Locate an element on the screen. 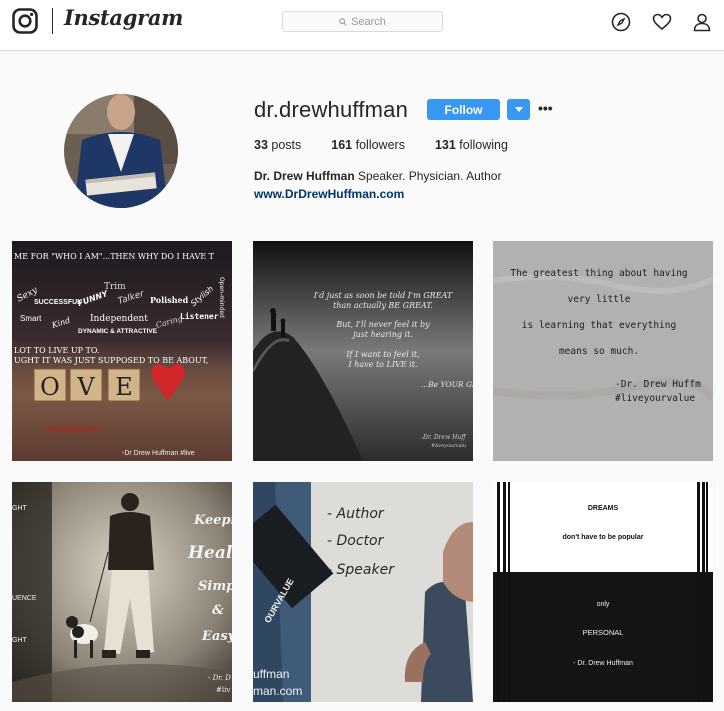 This screenshot has width=724, height=711. post2-line7: ...Be YOUR GR is located at coordinates (447, 384).